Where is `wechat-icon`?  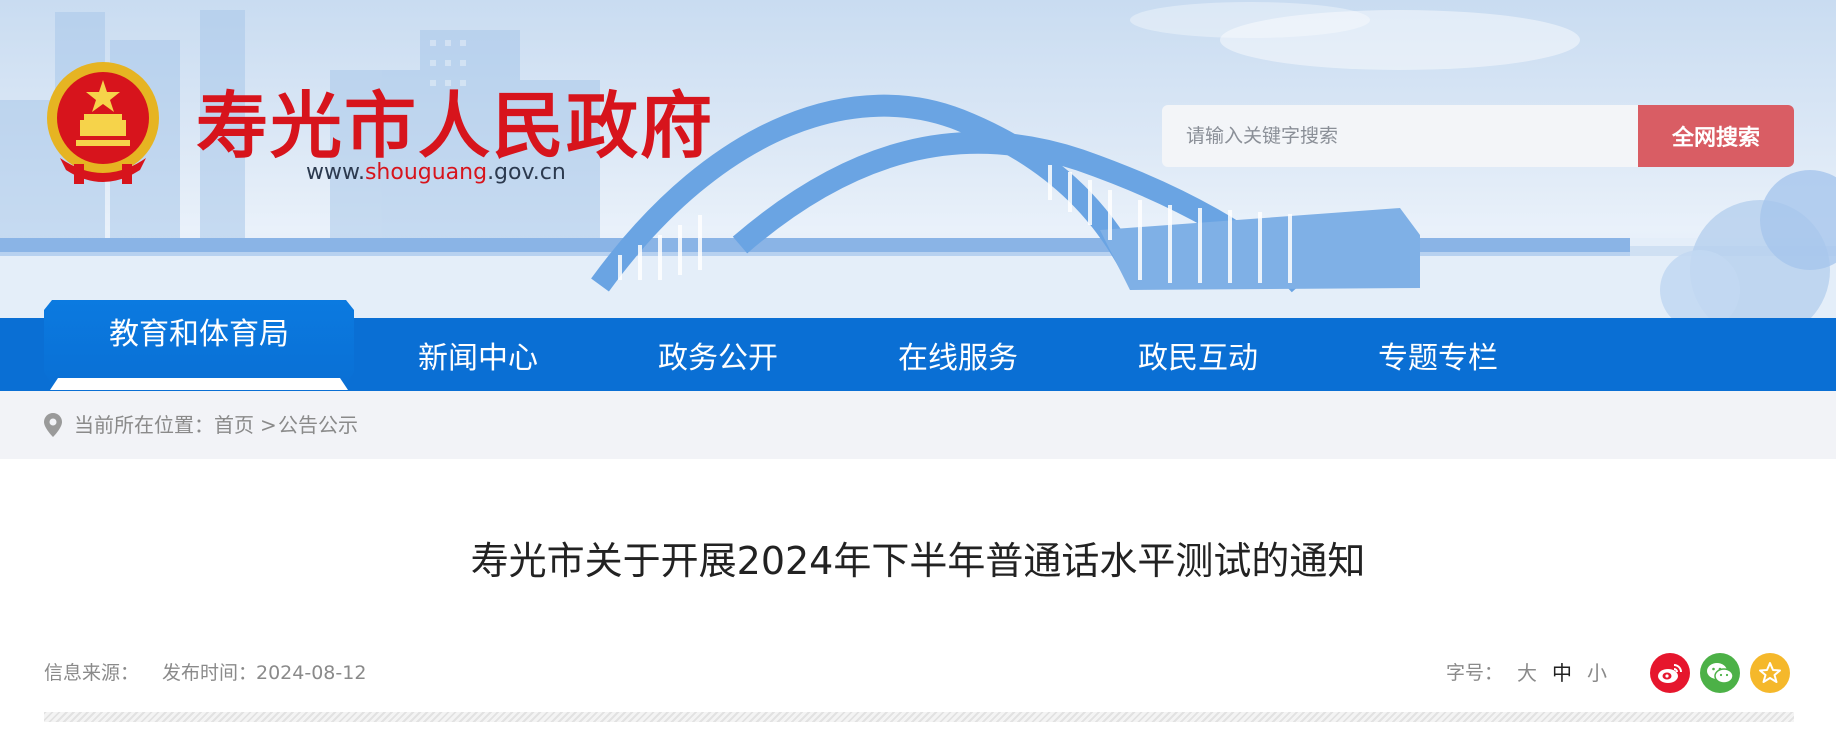
wechat-icon is located at coordinates (1720, 673).